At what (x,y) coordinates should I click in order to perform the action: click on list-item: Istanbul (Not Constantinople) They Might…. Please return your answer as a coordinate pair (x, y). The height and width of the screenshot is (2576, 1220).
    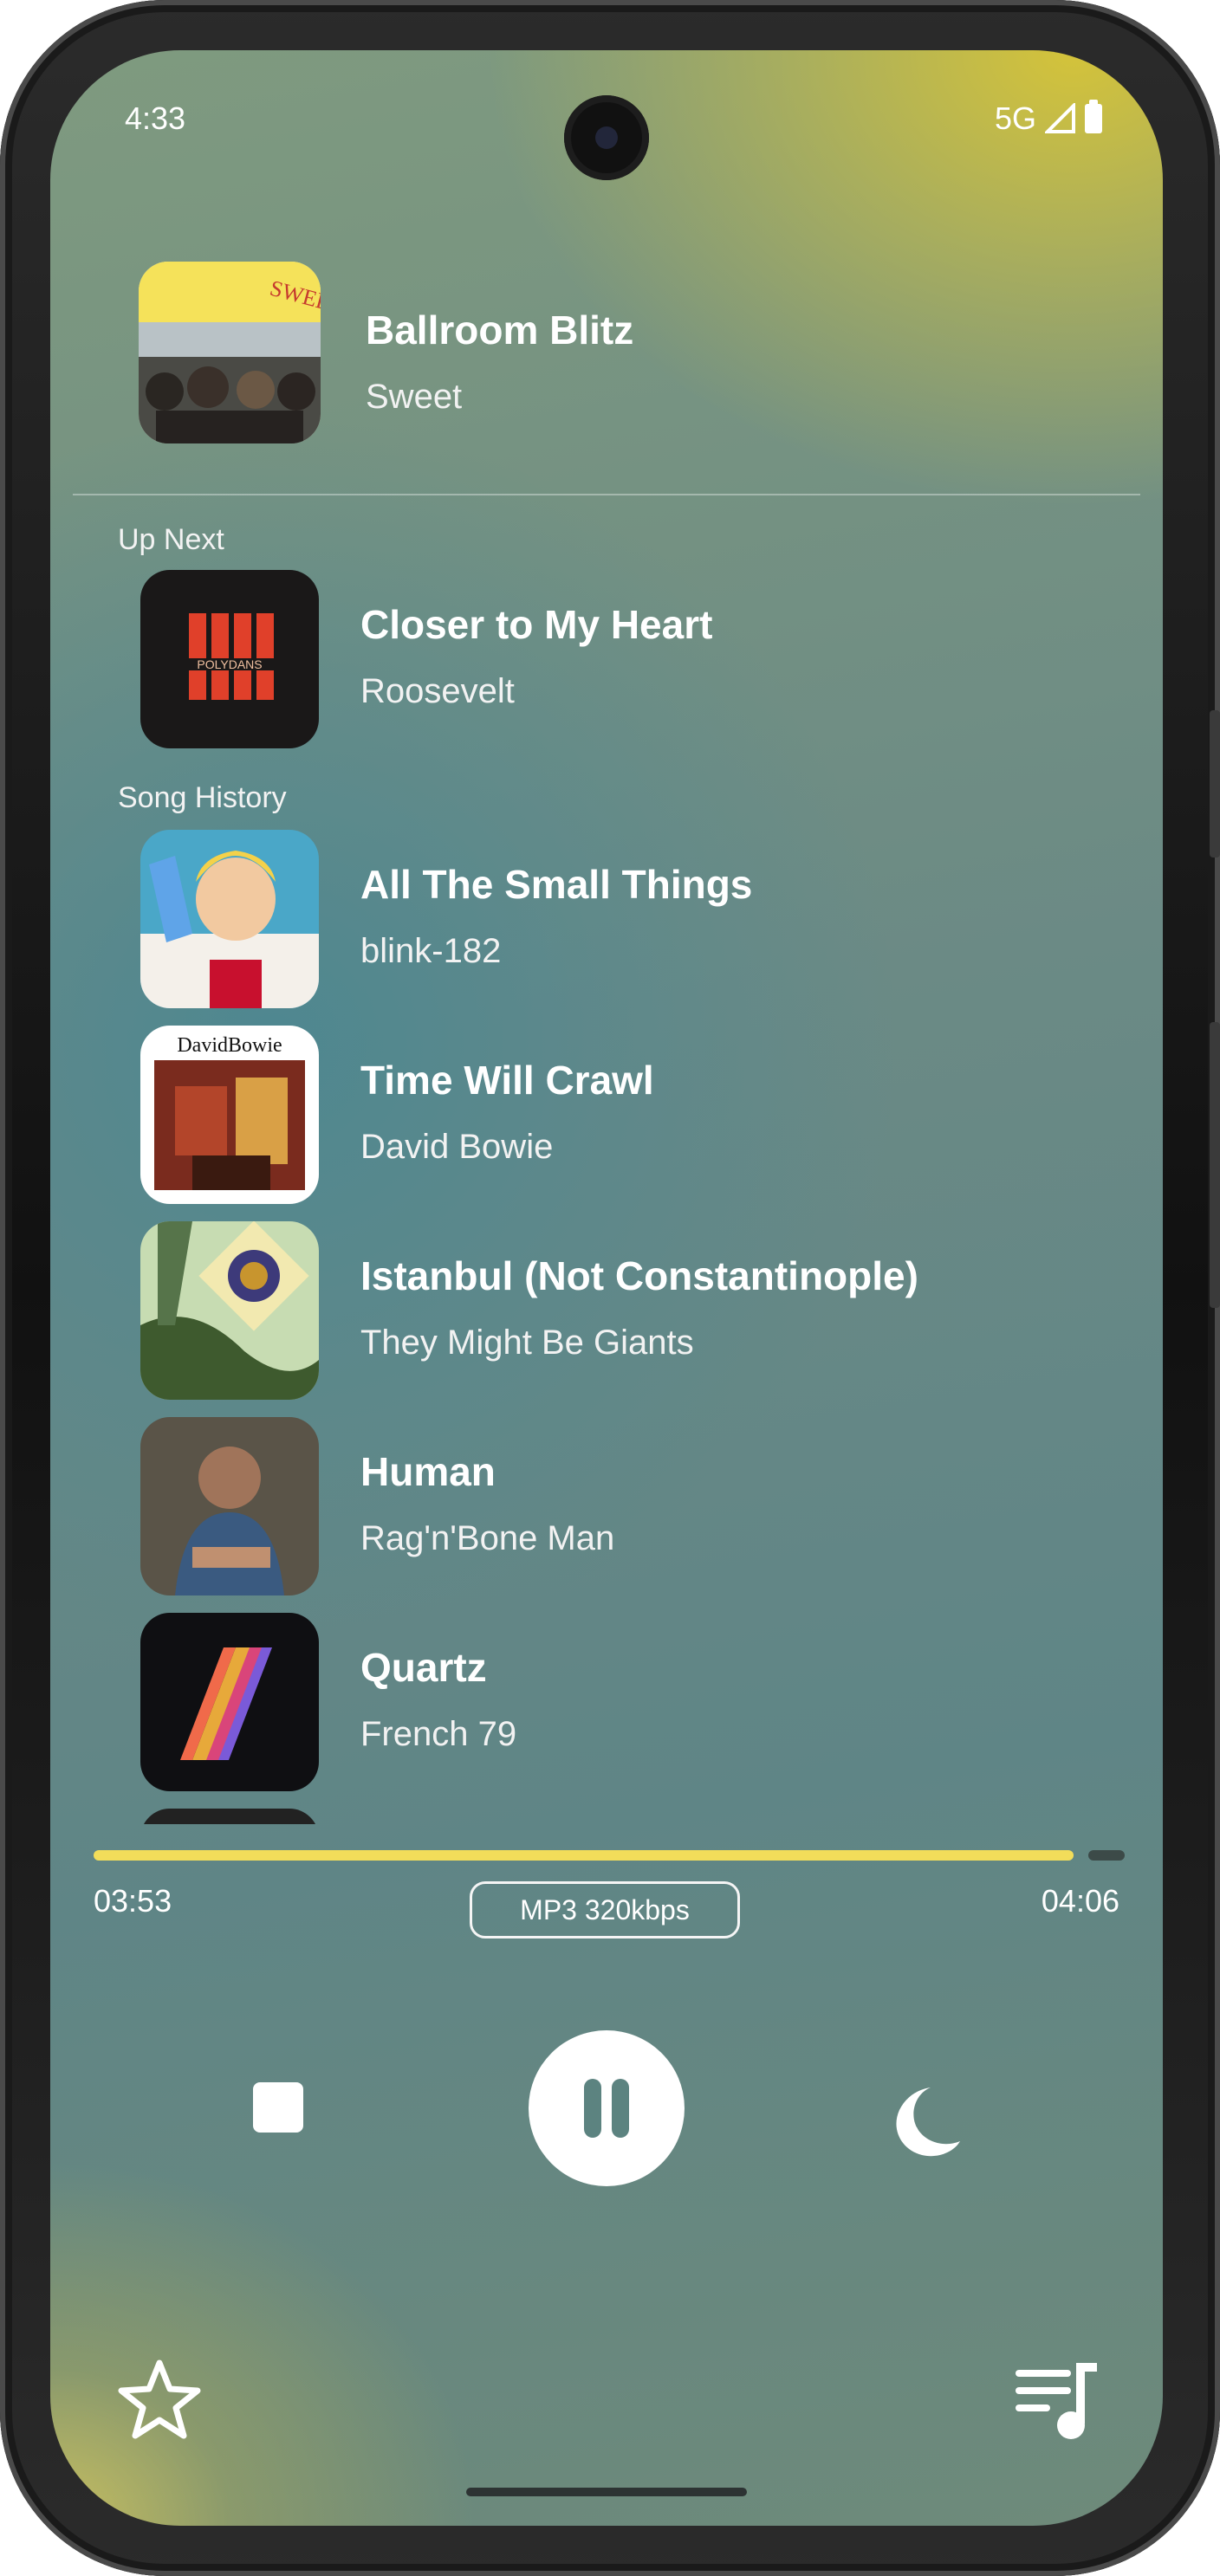
    Looking at the image, I should click on (616, 1310).